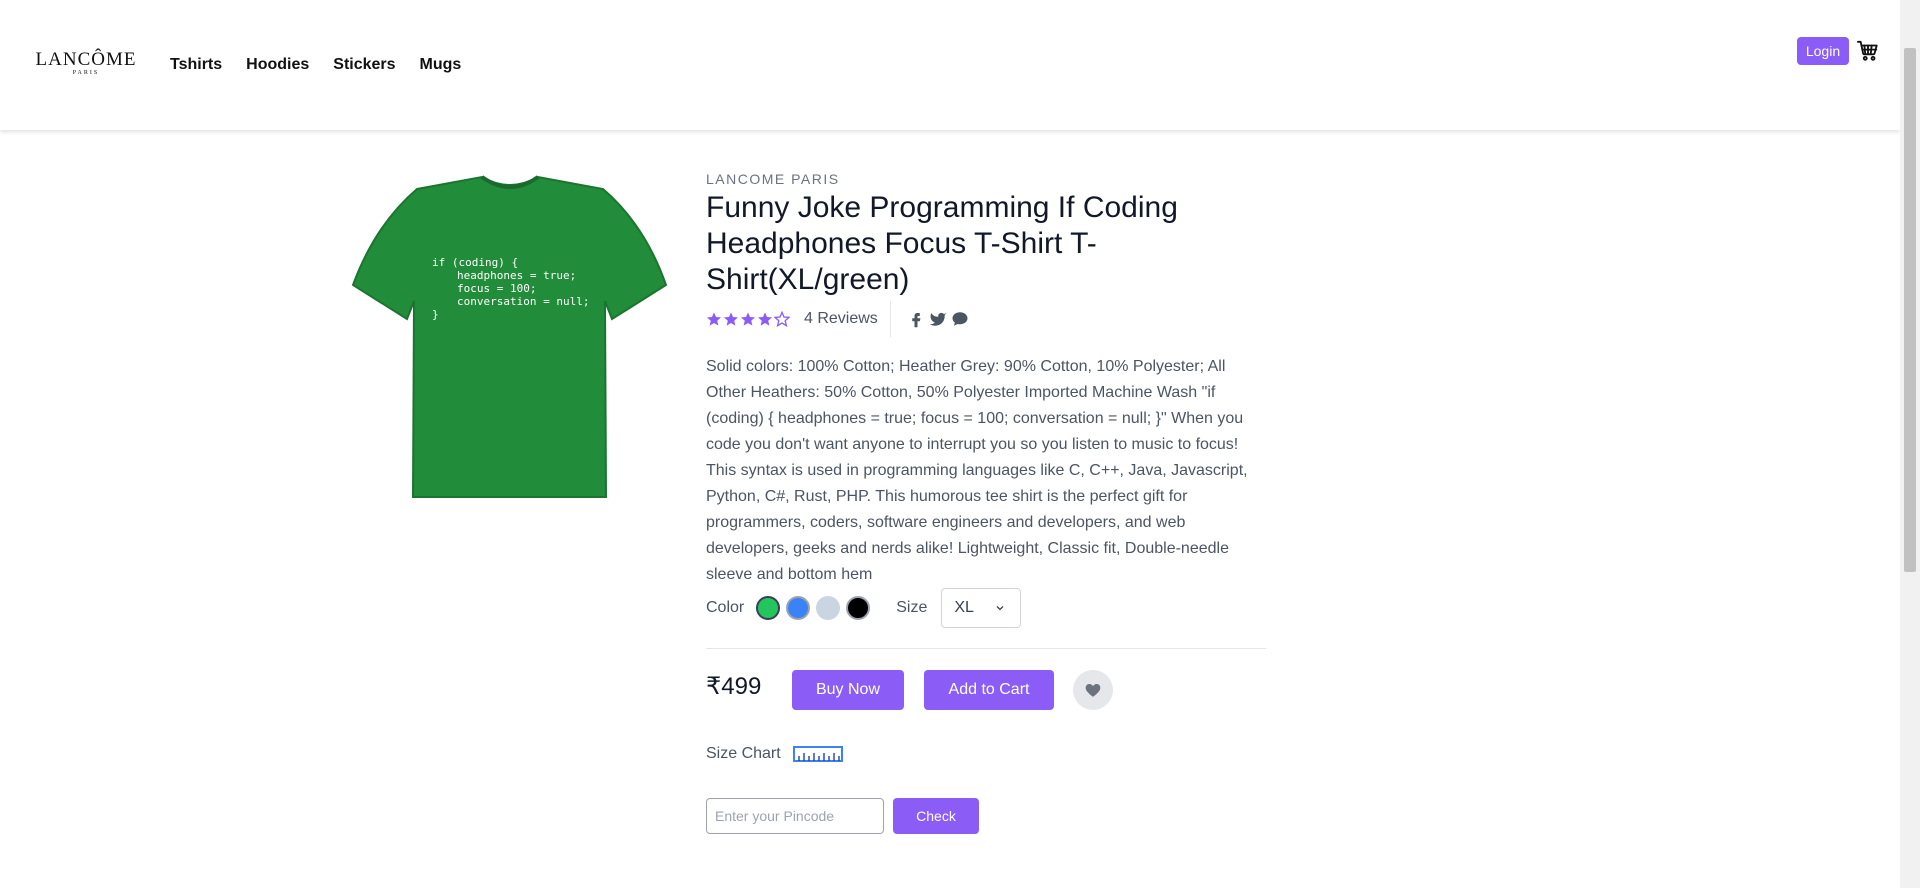 The height and width of the screenshot is (888, 1920). What do you see at coordinates (916, 319) in the screenshot?
I see `facebook-icon` at bounding box center [916, 319].